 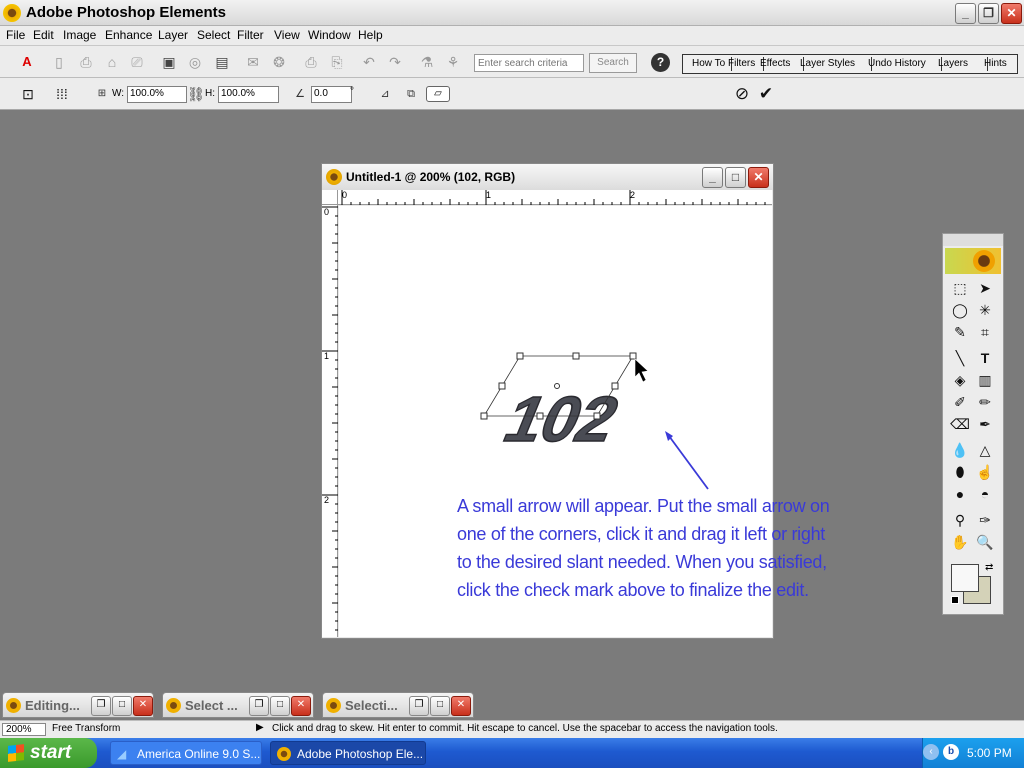 I want to click on gradient-tool-icon: ▥, so click(x=985, y=380).